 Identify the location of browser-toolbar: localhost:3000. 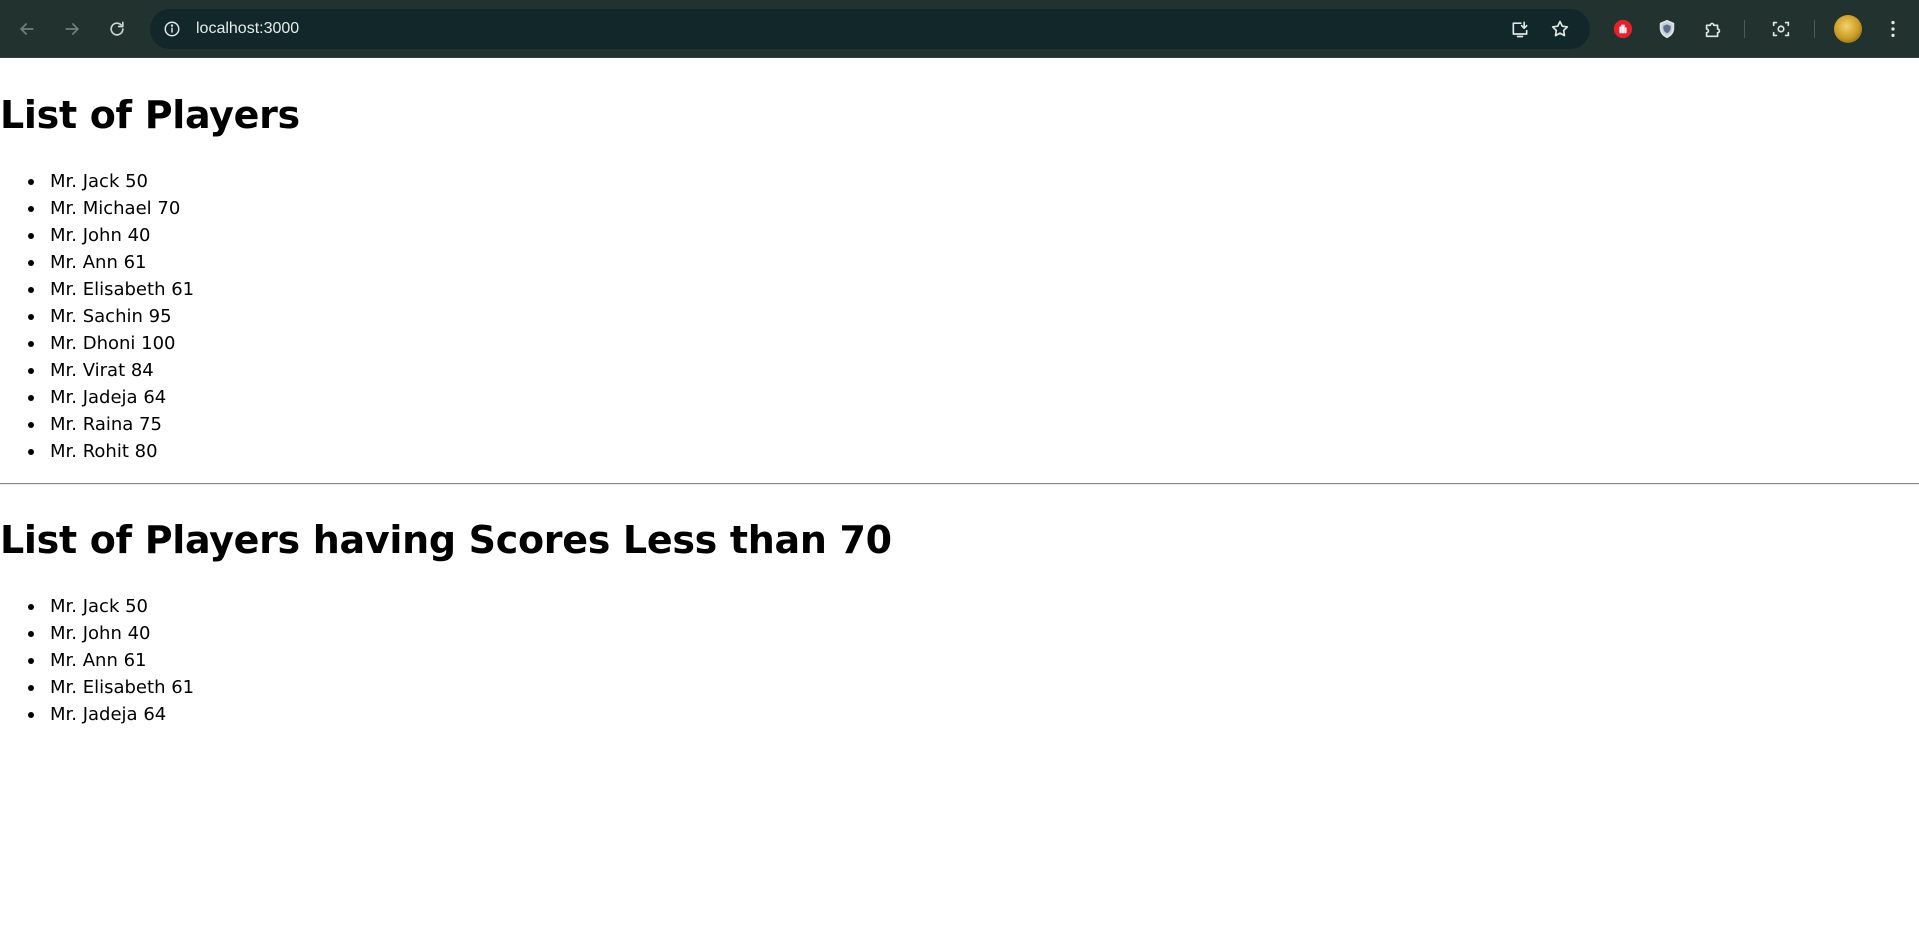
(959, 29).